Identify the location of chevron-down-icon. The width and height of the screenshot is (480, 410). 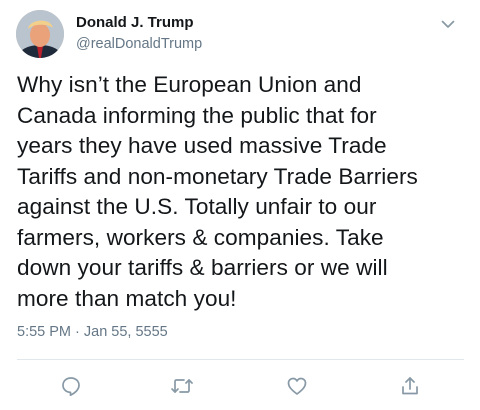
(448, 24).